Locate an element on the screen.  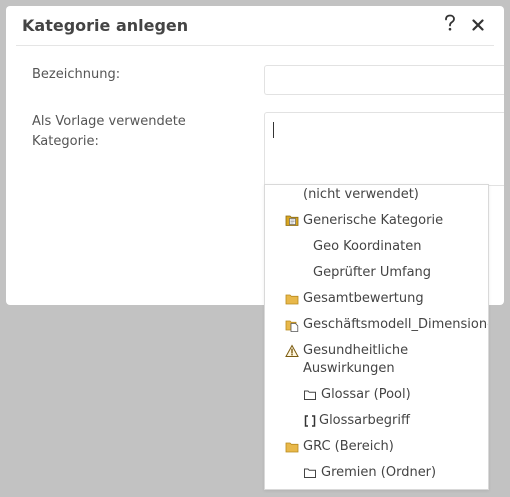
dropdown-item-label: Glossar (Pool) is located at coordinates (366, 394).